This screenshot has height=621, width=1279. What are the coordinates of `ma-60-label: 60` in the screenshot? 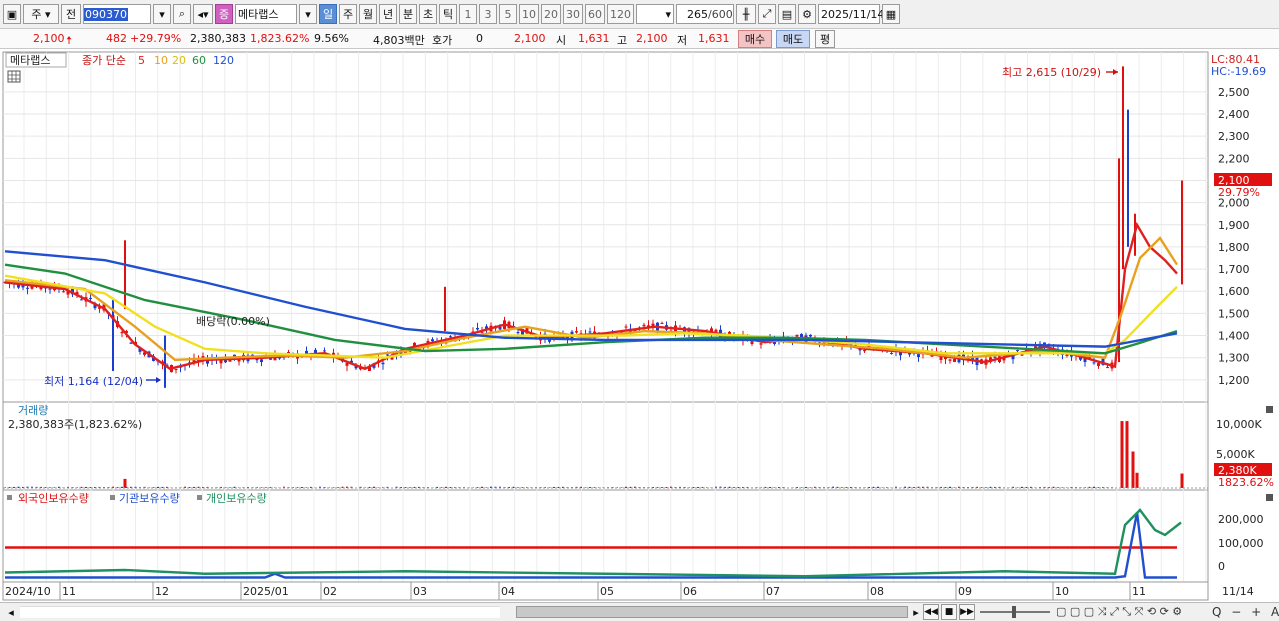 It's located at (199, 60).